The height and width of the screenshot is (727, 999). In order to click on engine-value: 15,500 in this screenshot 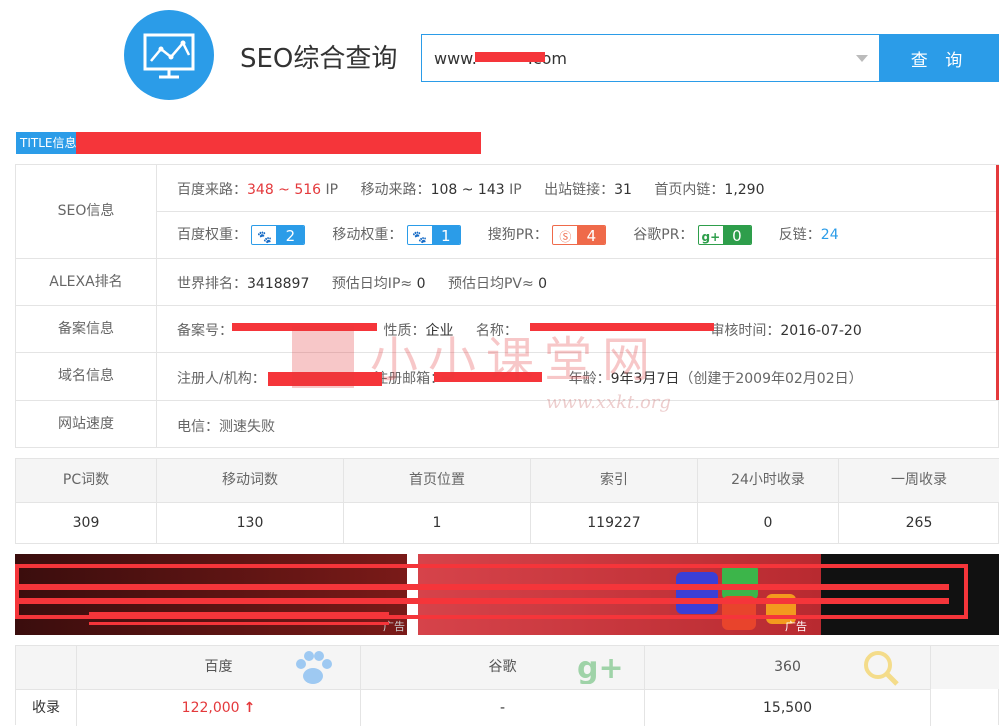, I will do `click(788, 707)`.